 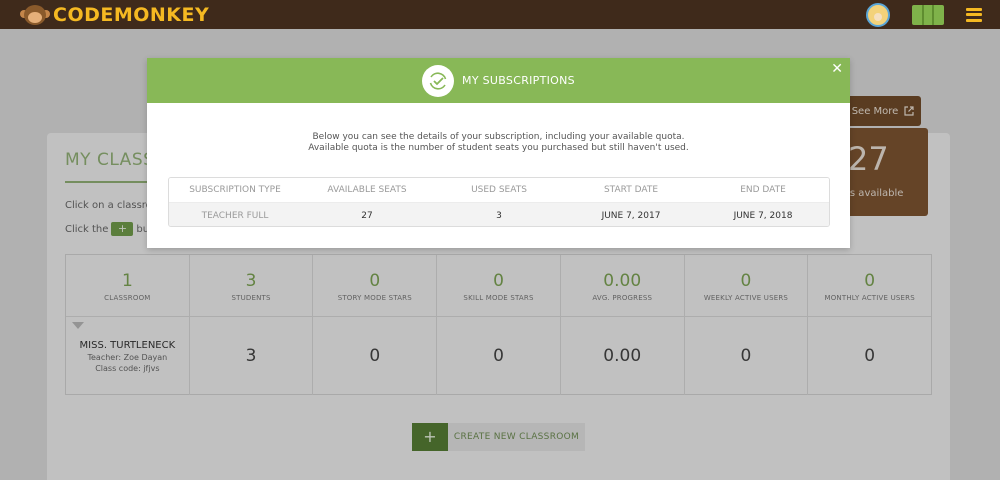 What do you see at coordinates (235, 215) in the screenshot?
I see `cell-subscription-type: TEACHER FULL` at bounding box center [235, 215].